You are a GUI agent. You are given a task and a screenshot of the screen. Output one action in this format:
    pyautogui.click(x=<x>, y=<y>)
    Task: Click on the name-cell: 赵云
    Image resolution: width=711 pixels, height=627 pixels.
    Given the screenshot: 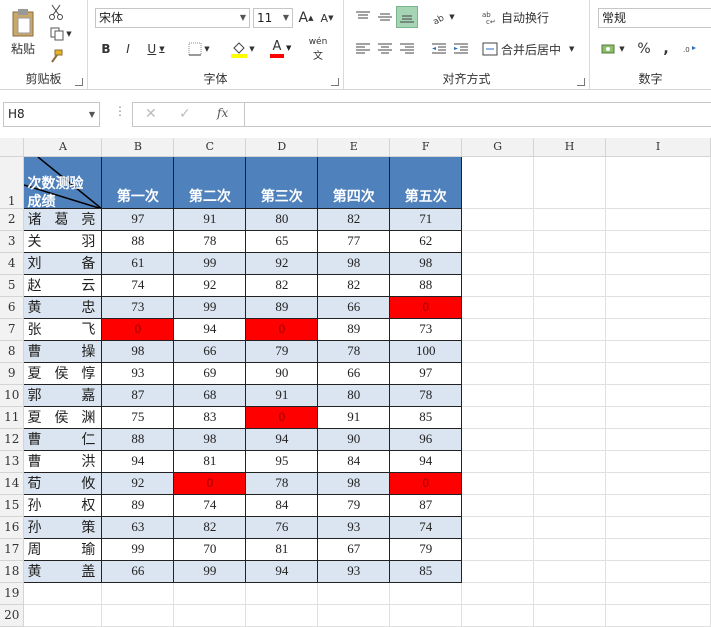 What is the action you would take?
    pyautogui.click(x=63, y=285)
    